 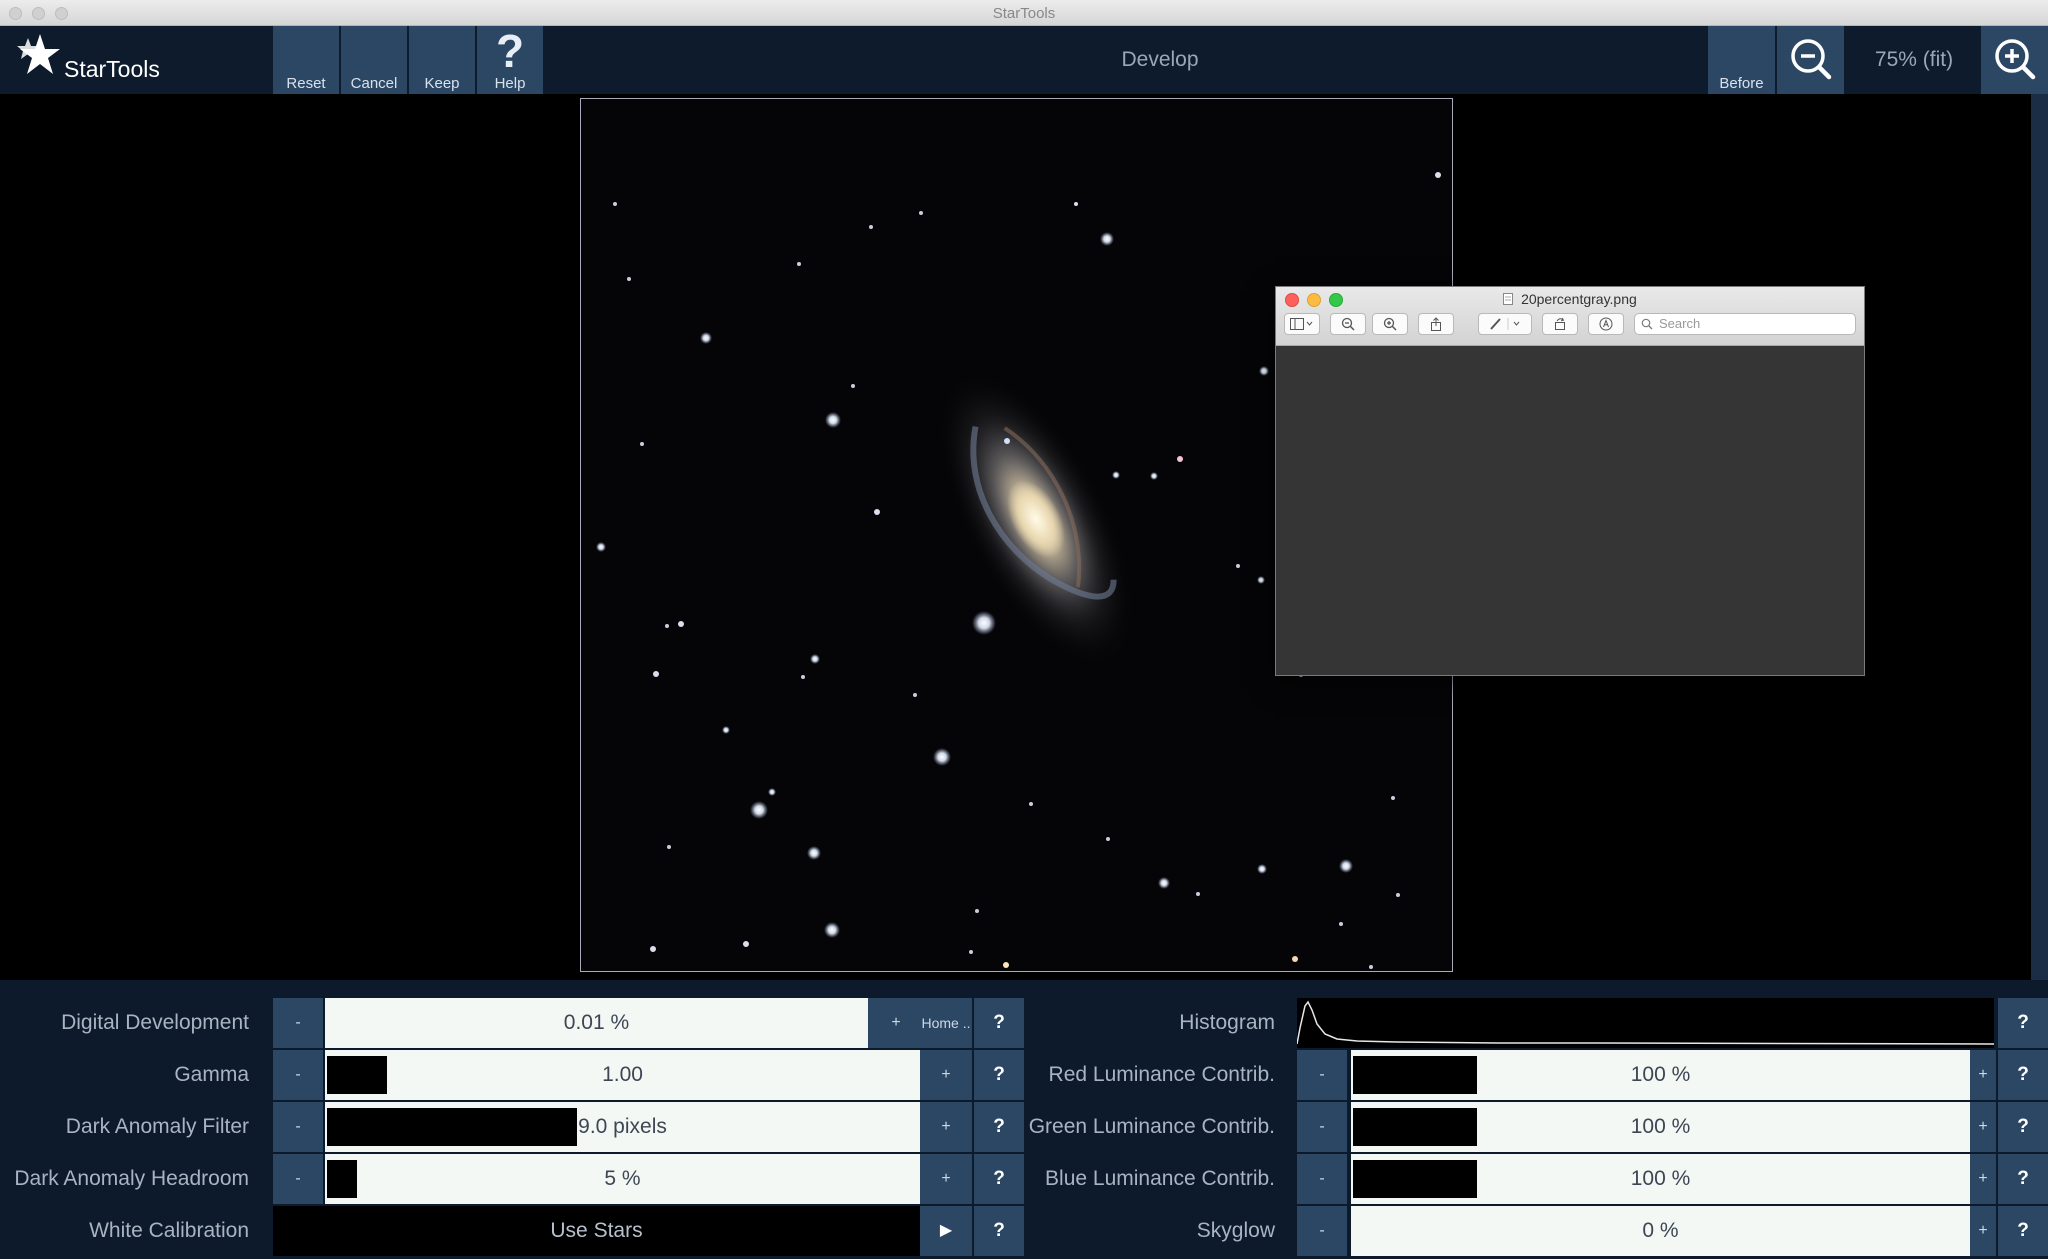 I want to click on histogram-display, so click(x=1645, y=1023).